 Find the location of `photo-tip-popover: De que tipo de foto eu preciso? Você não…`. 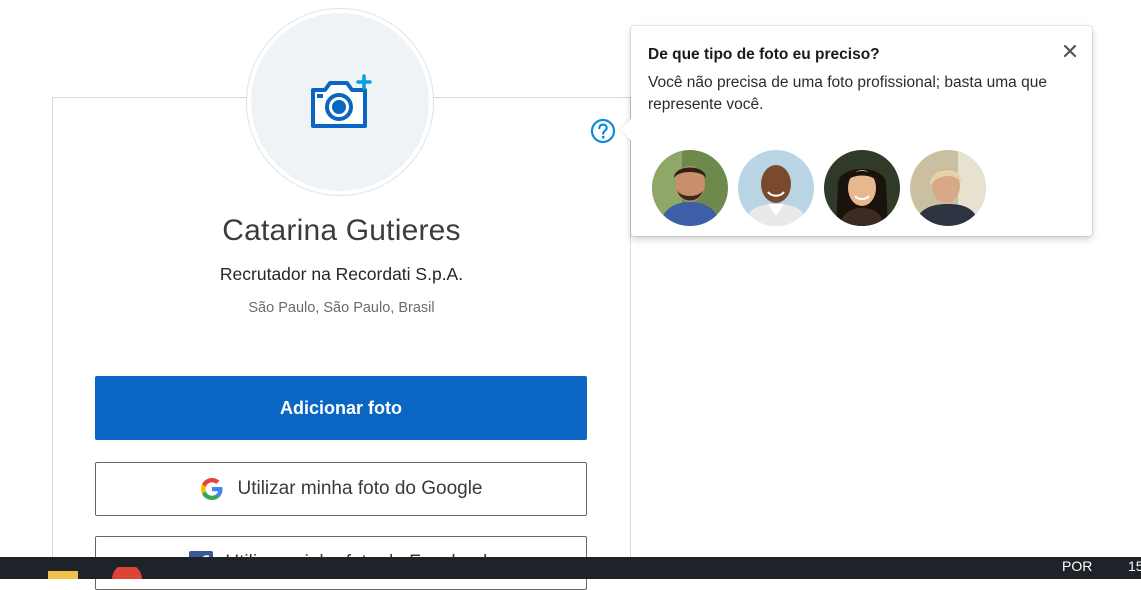

photo-tip-popover: De que tipo de foto eu preciso? Você não… is located at coordinates (855, 131).